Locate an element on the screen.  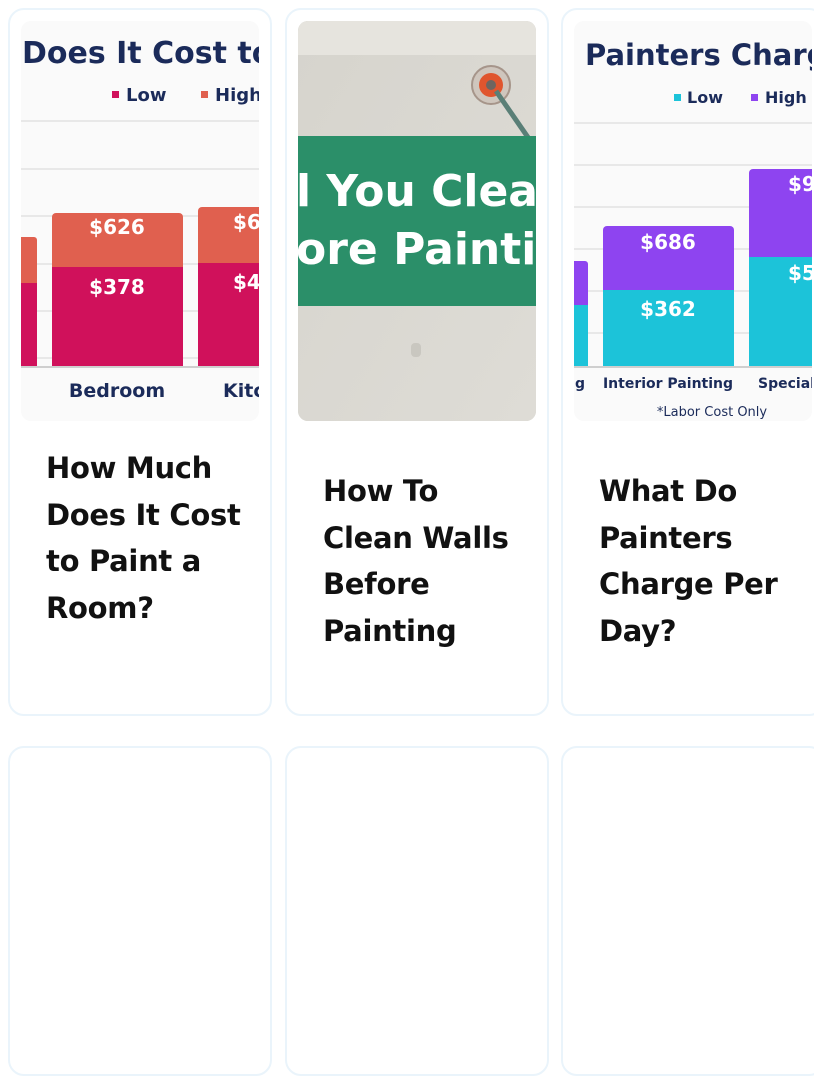
chart-thumbnail: Painters Charg Low High $686 $362 $9 $5 is located at coordinates (693, 221).